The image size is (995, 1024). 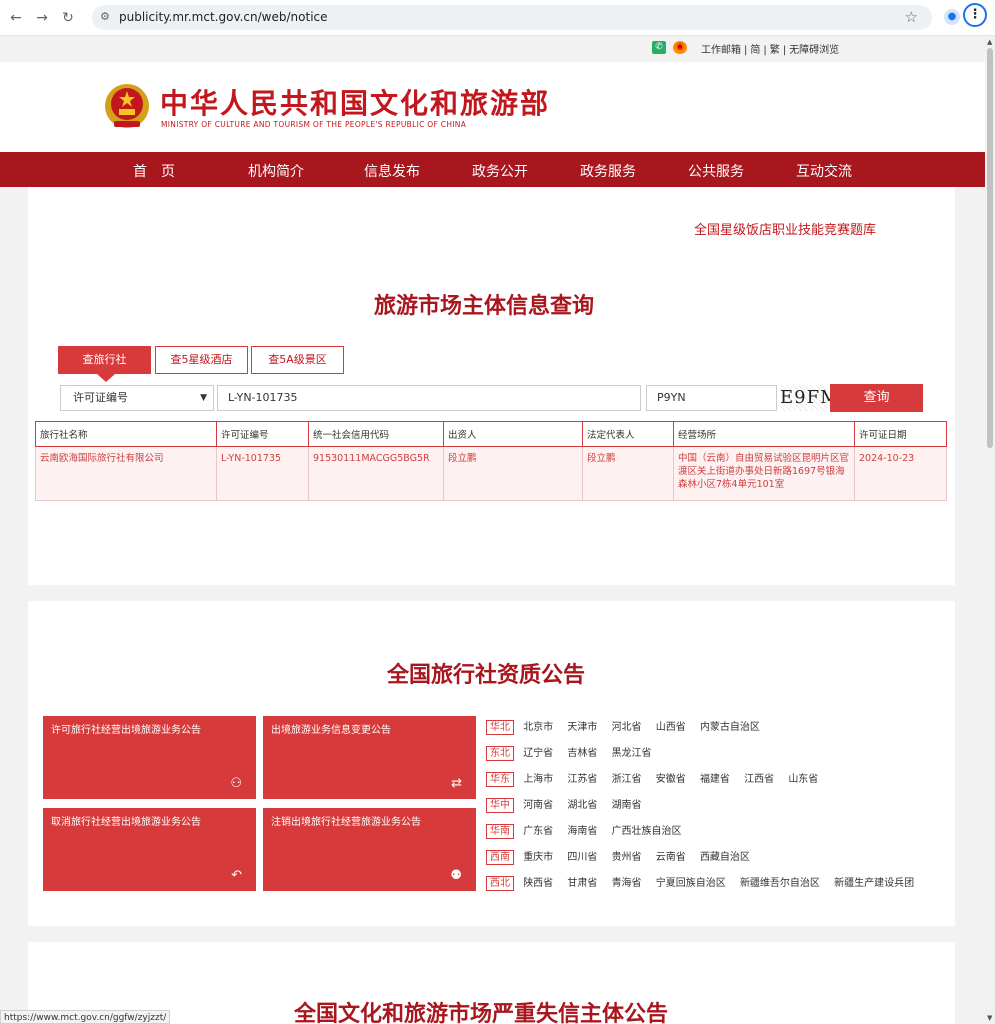 I want to click on nav-gov-affairs: 政务公开, so click(x=500, y=171).